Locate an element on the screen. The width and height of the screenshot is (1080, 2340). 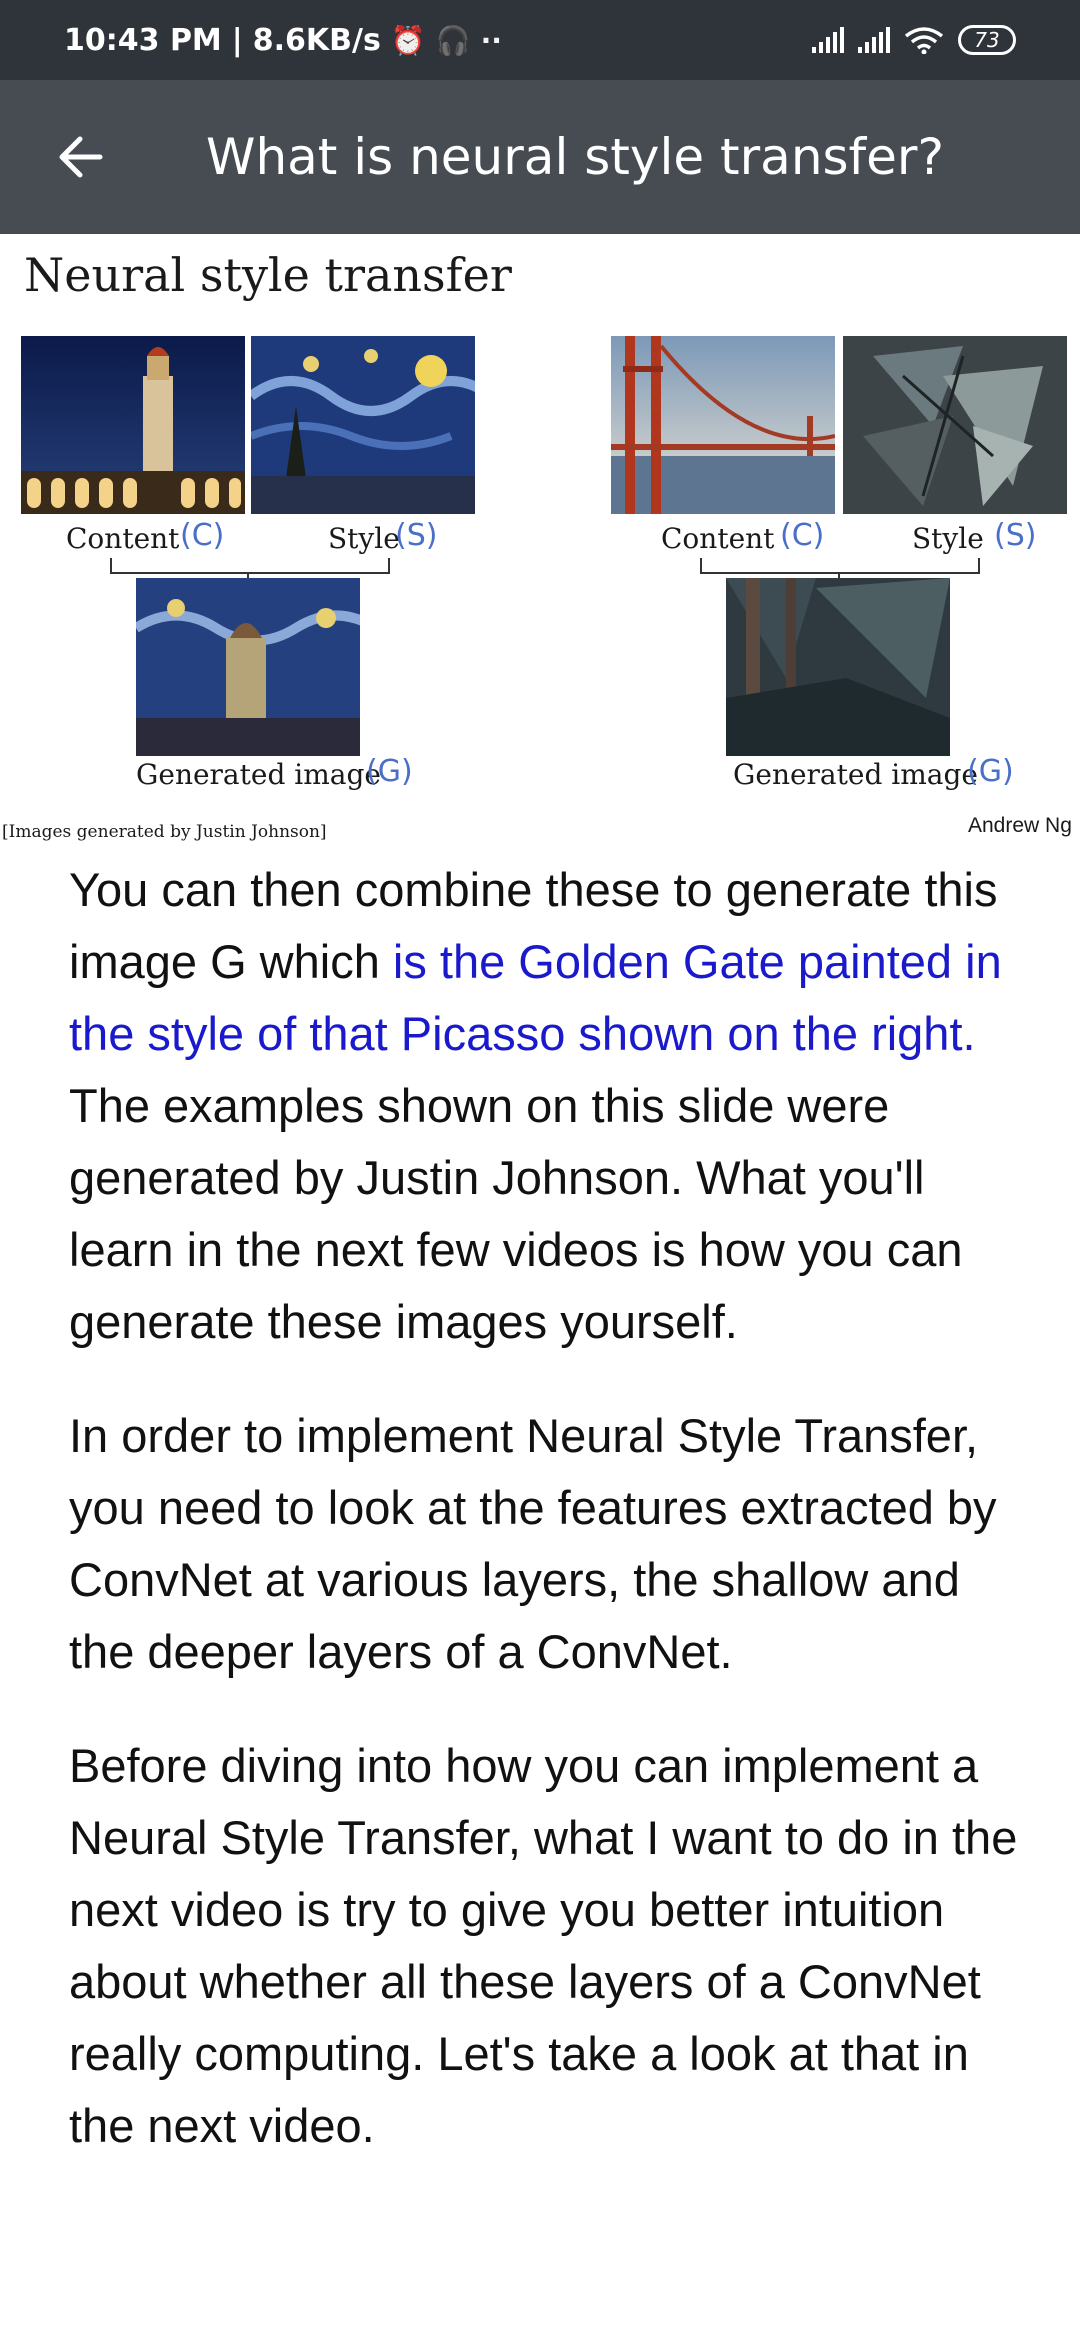
generated-label-left: Generated image is located at coordinates (258, 774).